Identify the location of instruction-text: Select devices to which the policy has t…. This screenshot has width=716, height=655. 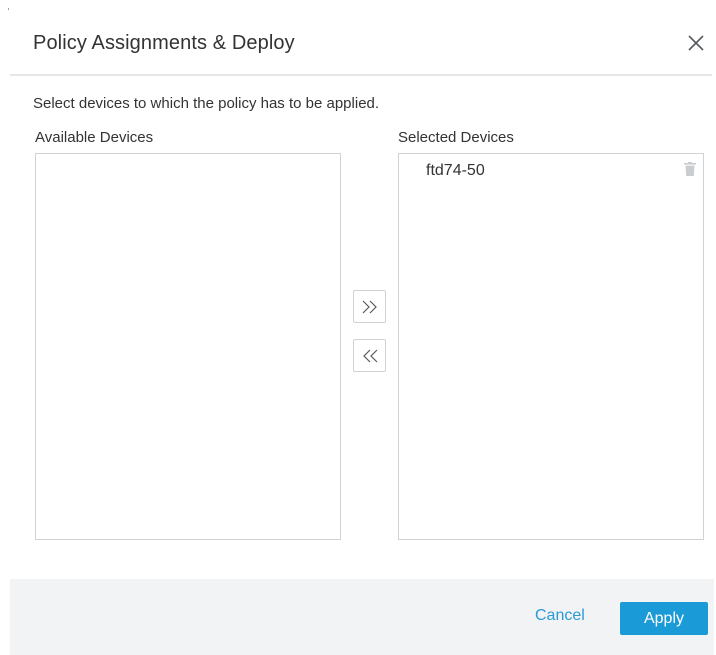
(206, 103).